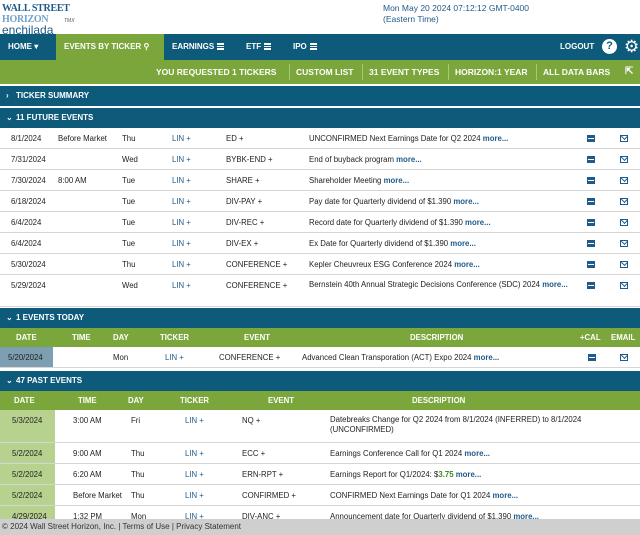 Image resolution: width=640 pixels, height=535 pixels. What do you see at coordinates (253, 453) in the screenshot?
I see `event-type-link: ECC +` at bounding box center [253, 453].